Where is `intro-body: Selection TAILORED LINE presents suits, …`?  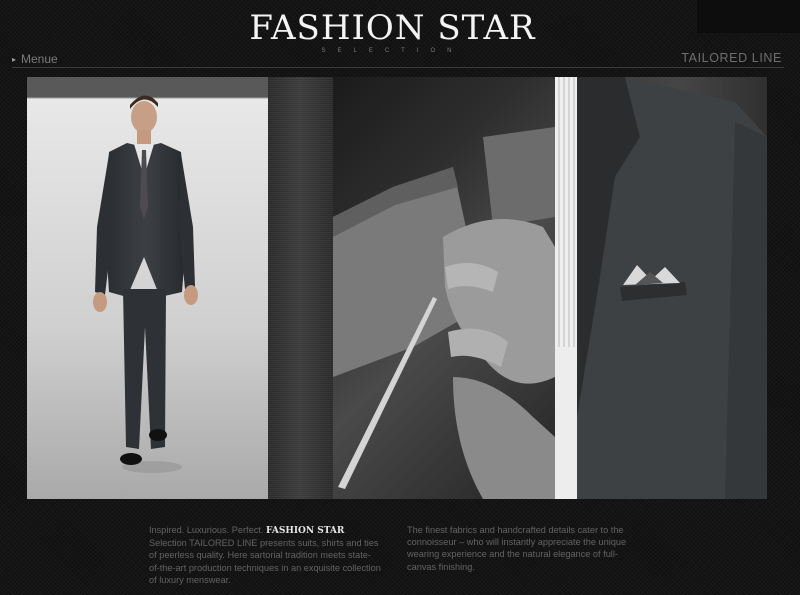
intro-body: Selection TAILORED LINE presents suits, … is located at coordinates (265, 561).